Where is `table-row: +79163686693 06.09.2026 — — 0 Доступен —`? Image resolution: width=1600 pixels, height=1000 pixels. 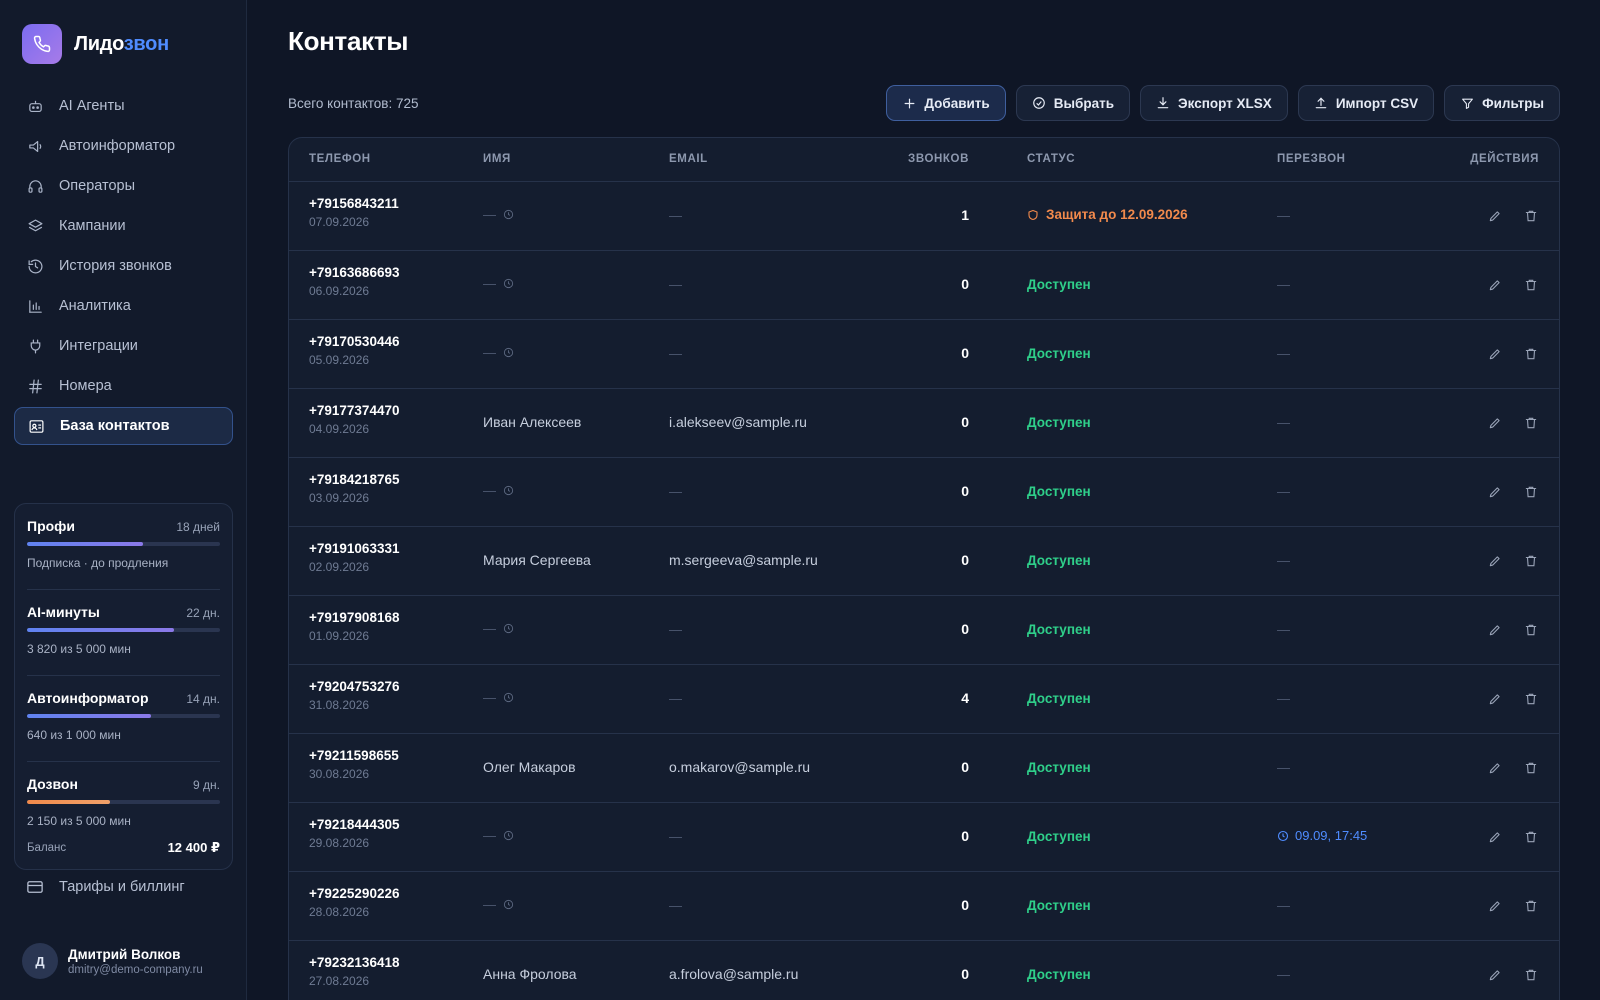
table-row: +79163686693 06.09.2026 — — 0 Доступен — is located at coordinates (924, 285).